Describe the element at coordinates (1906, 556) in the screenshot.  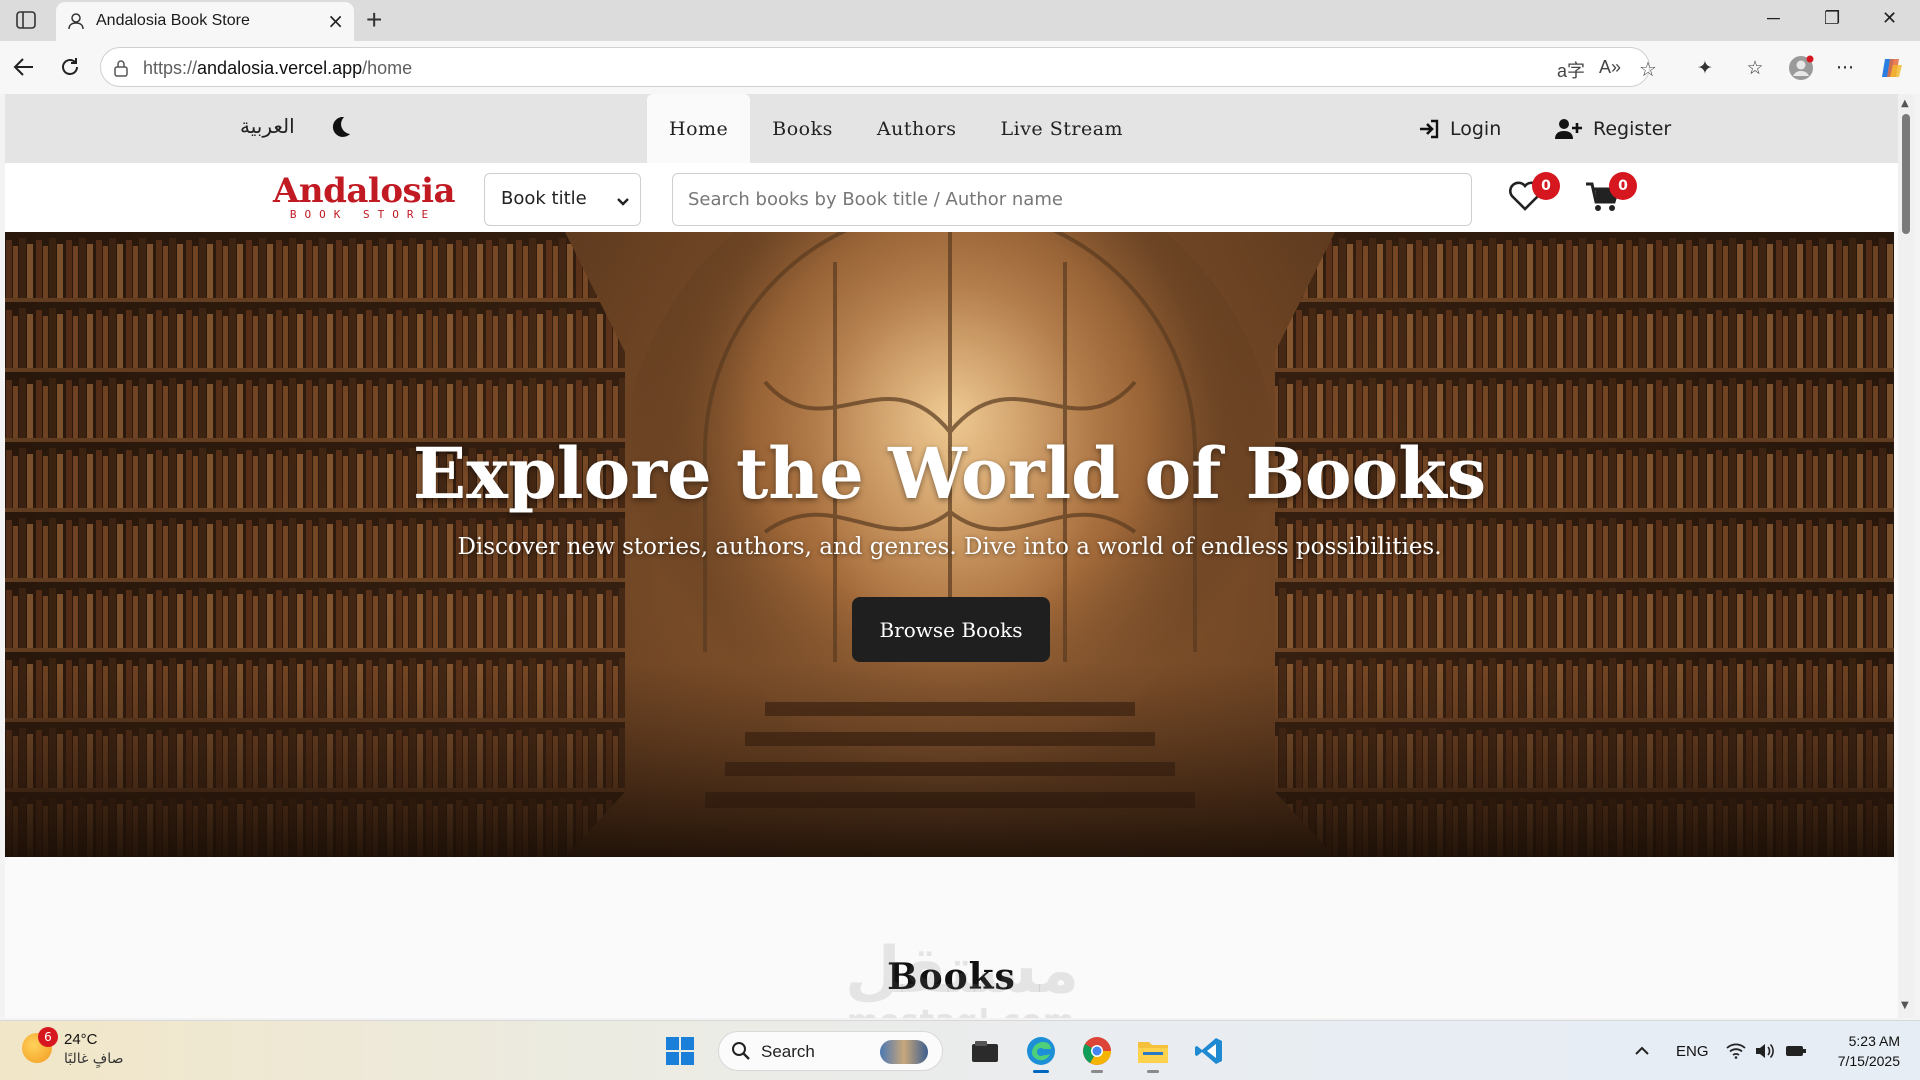
I see `page-scrollbar: ▲ ▼` at that location.